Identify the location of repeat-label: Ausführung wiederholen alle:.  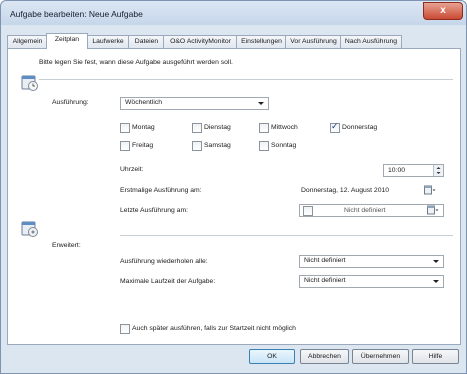
(164, 261).